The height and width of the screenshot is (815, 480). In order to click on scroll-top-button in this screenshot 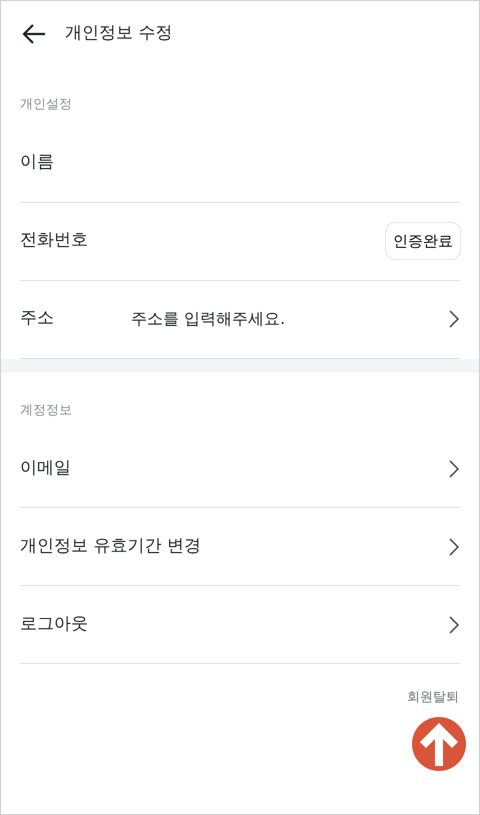, I will do `click(439, 744)`.